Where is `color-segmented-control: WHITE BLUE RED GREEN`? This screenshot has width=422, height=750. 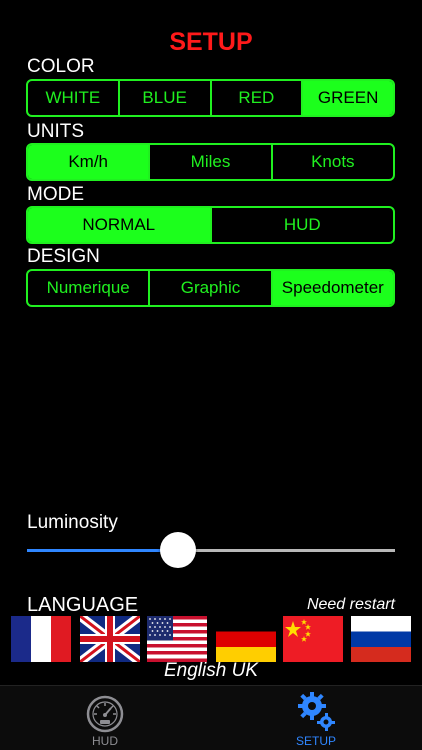 color-segmented-control: WHITE BLUE RED GREEN is located at coordinates (210, 98).